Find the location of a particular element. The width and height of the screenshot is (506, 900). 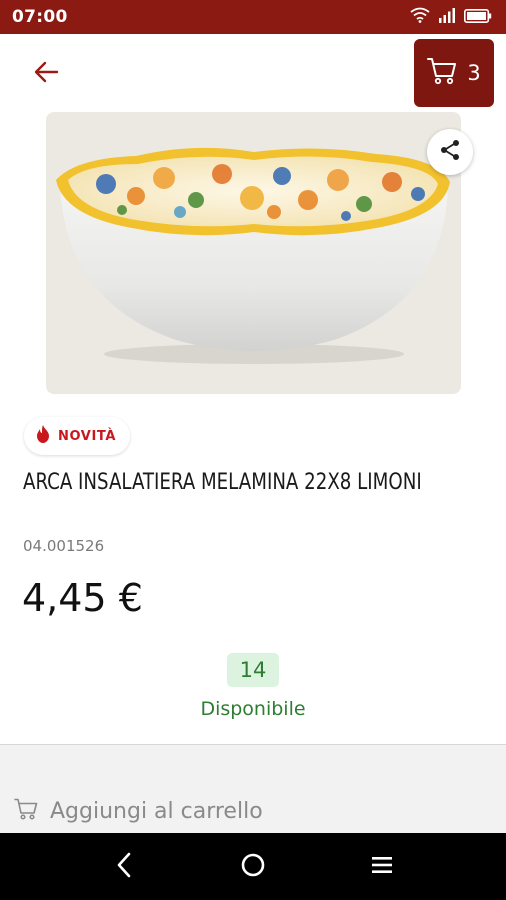

cart-outline-icon is located at coordinates (26, 811).